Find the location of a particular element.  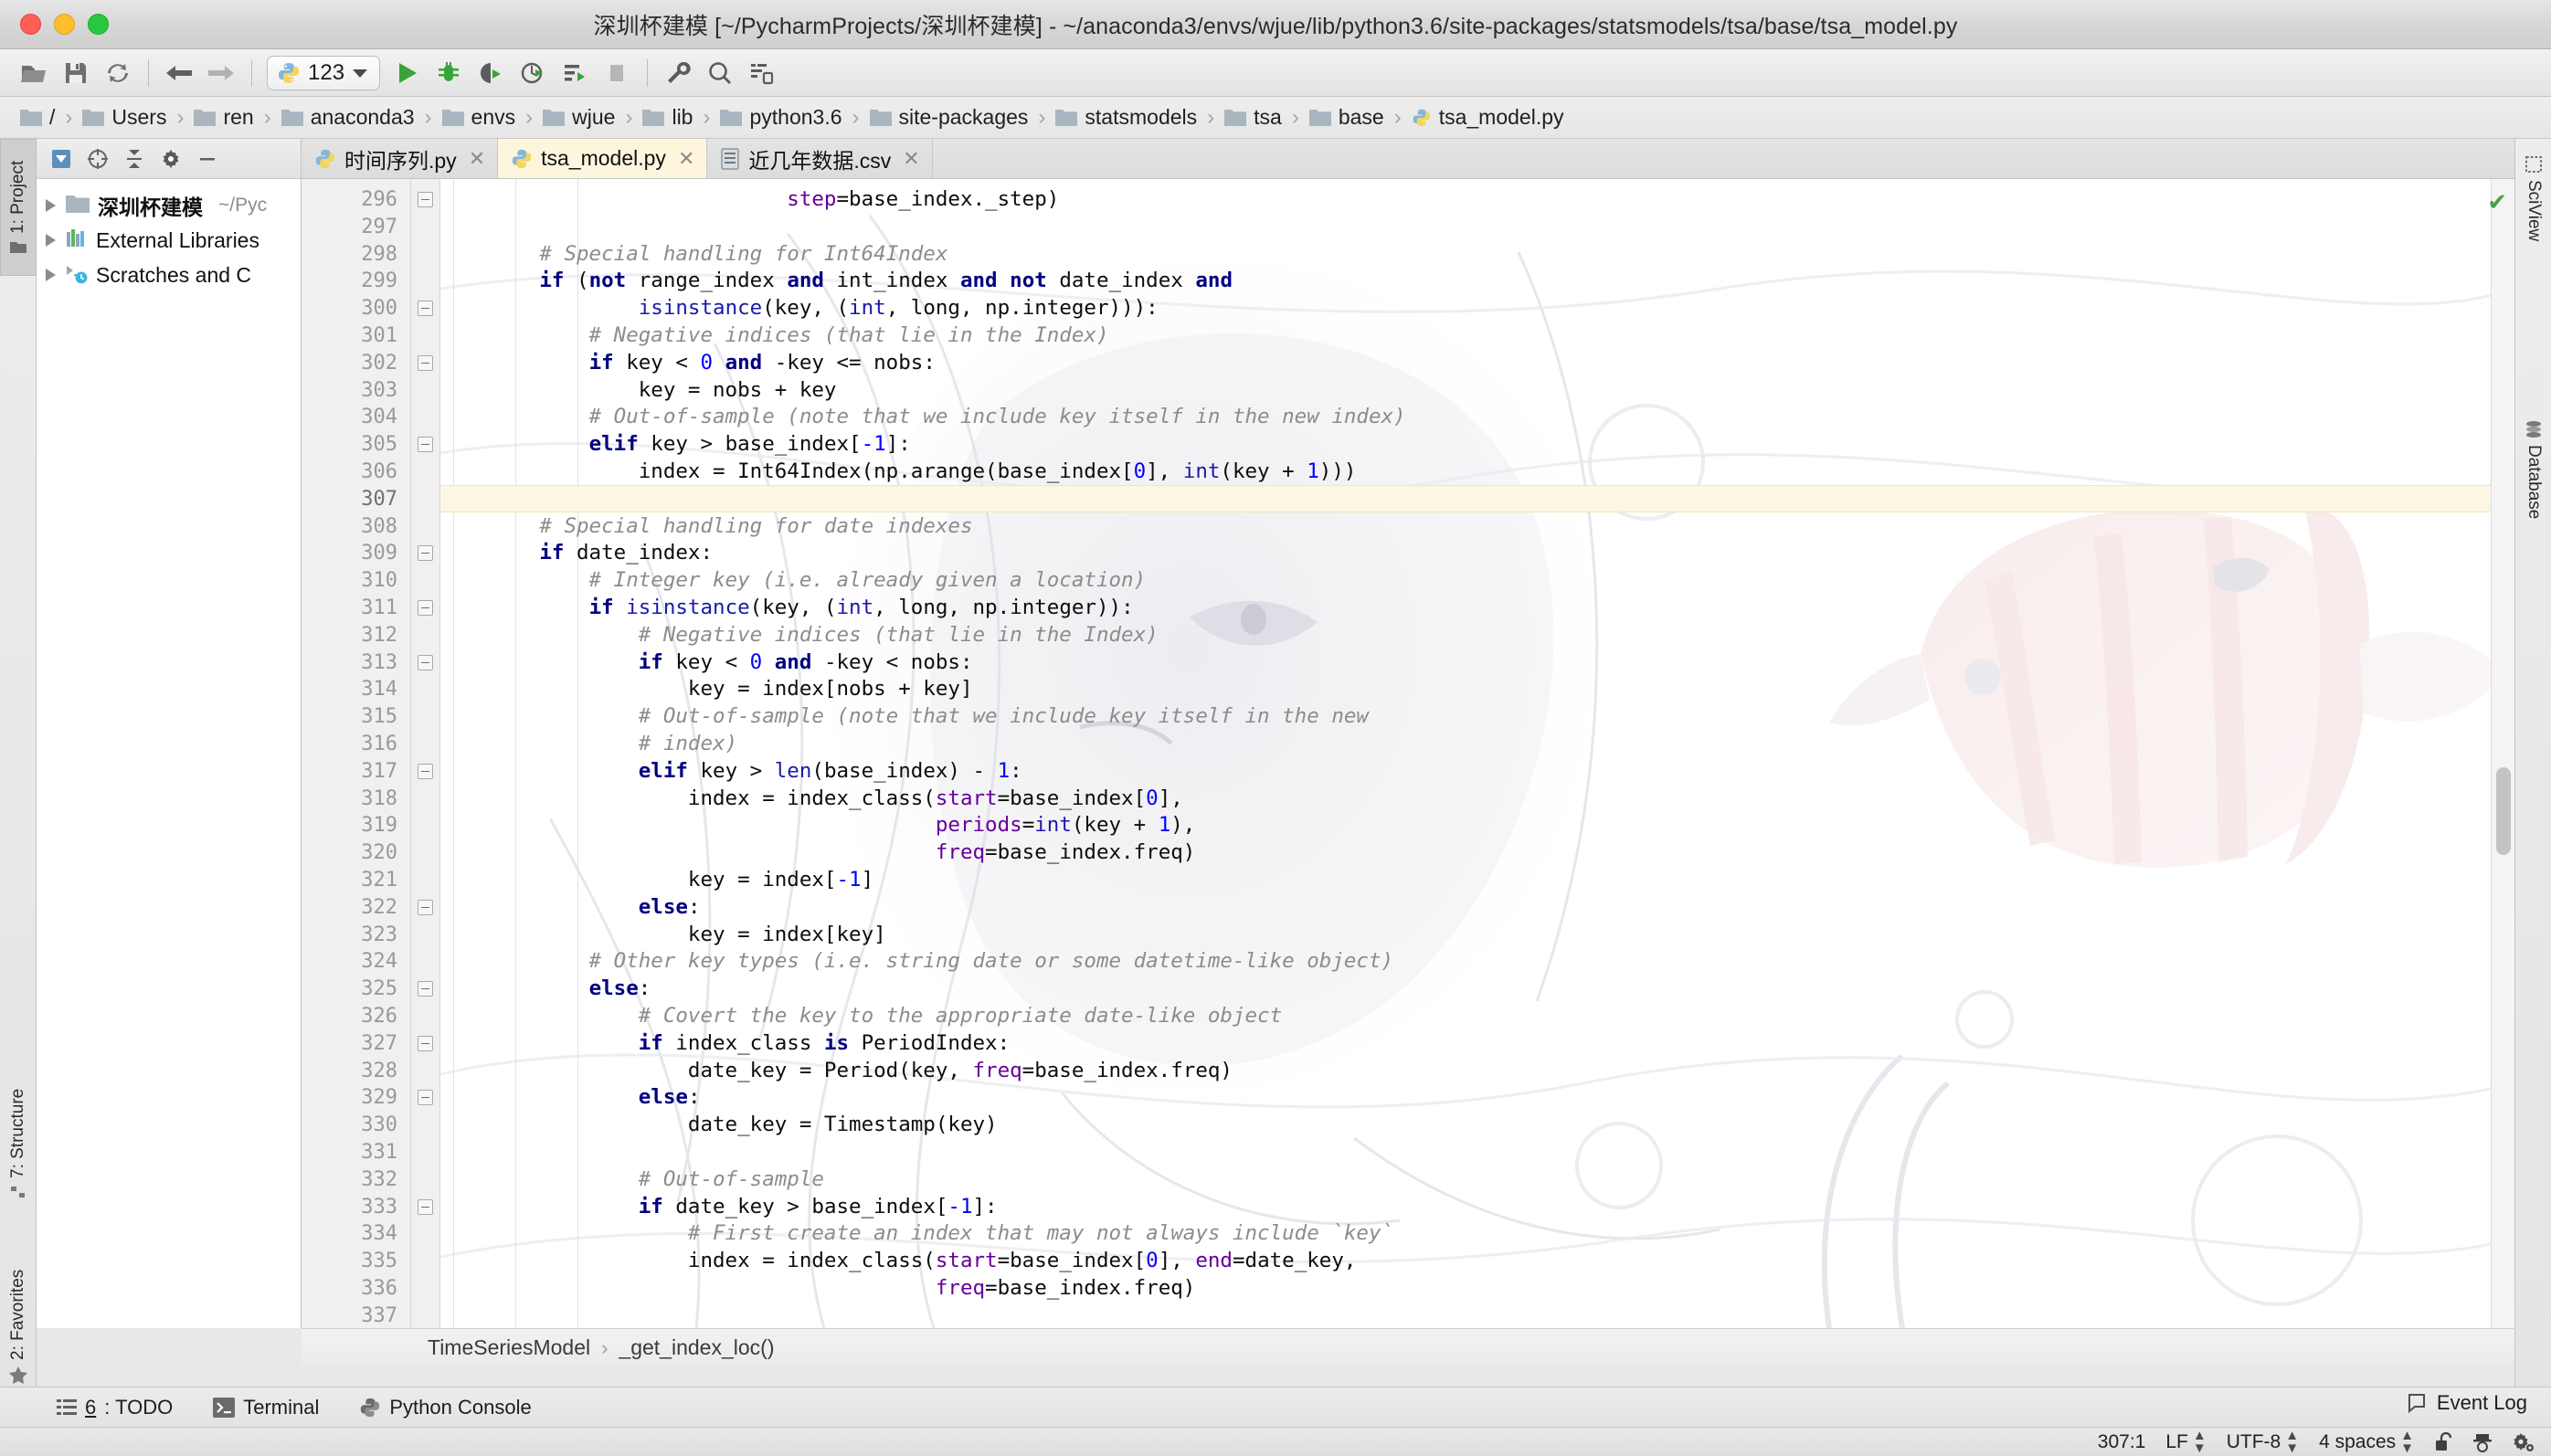

bottom-item-todo: 6: TODO is located at coordinates (115, 1407).